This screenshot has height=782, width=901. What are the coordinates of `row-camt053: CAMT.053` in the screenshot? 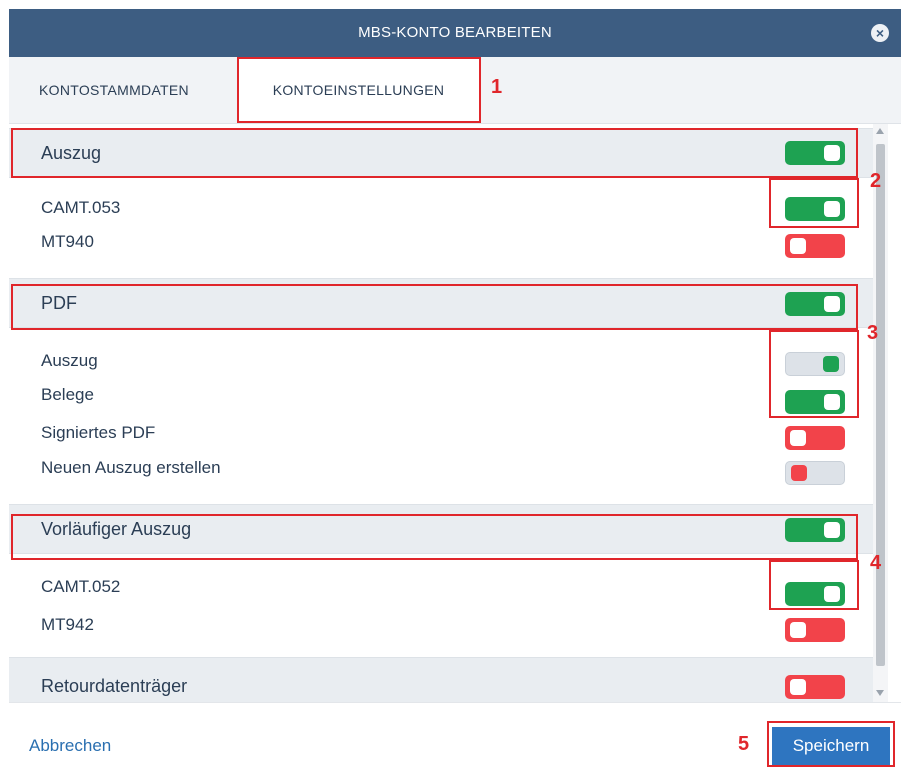 It's located at (441, 208).